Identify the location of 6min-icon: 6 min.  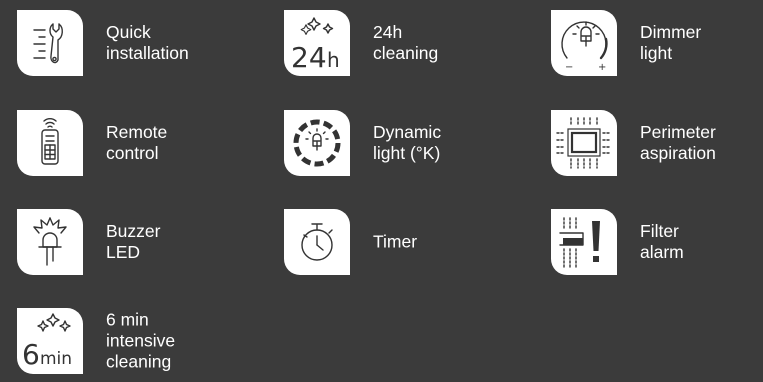
(50, 341).